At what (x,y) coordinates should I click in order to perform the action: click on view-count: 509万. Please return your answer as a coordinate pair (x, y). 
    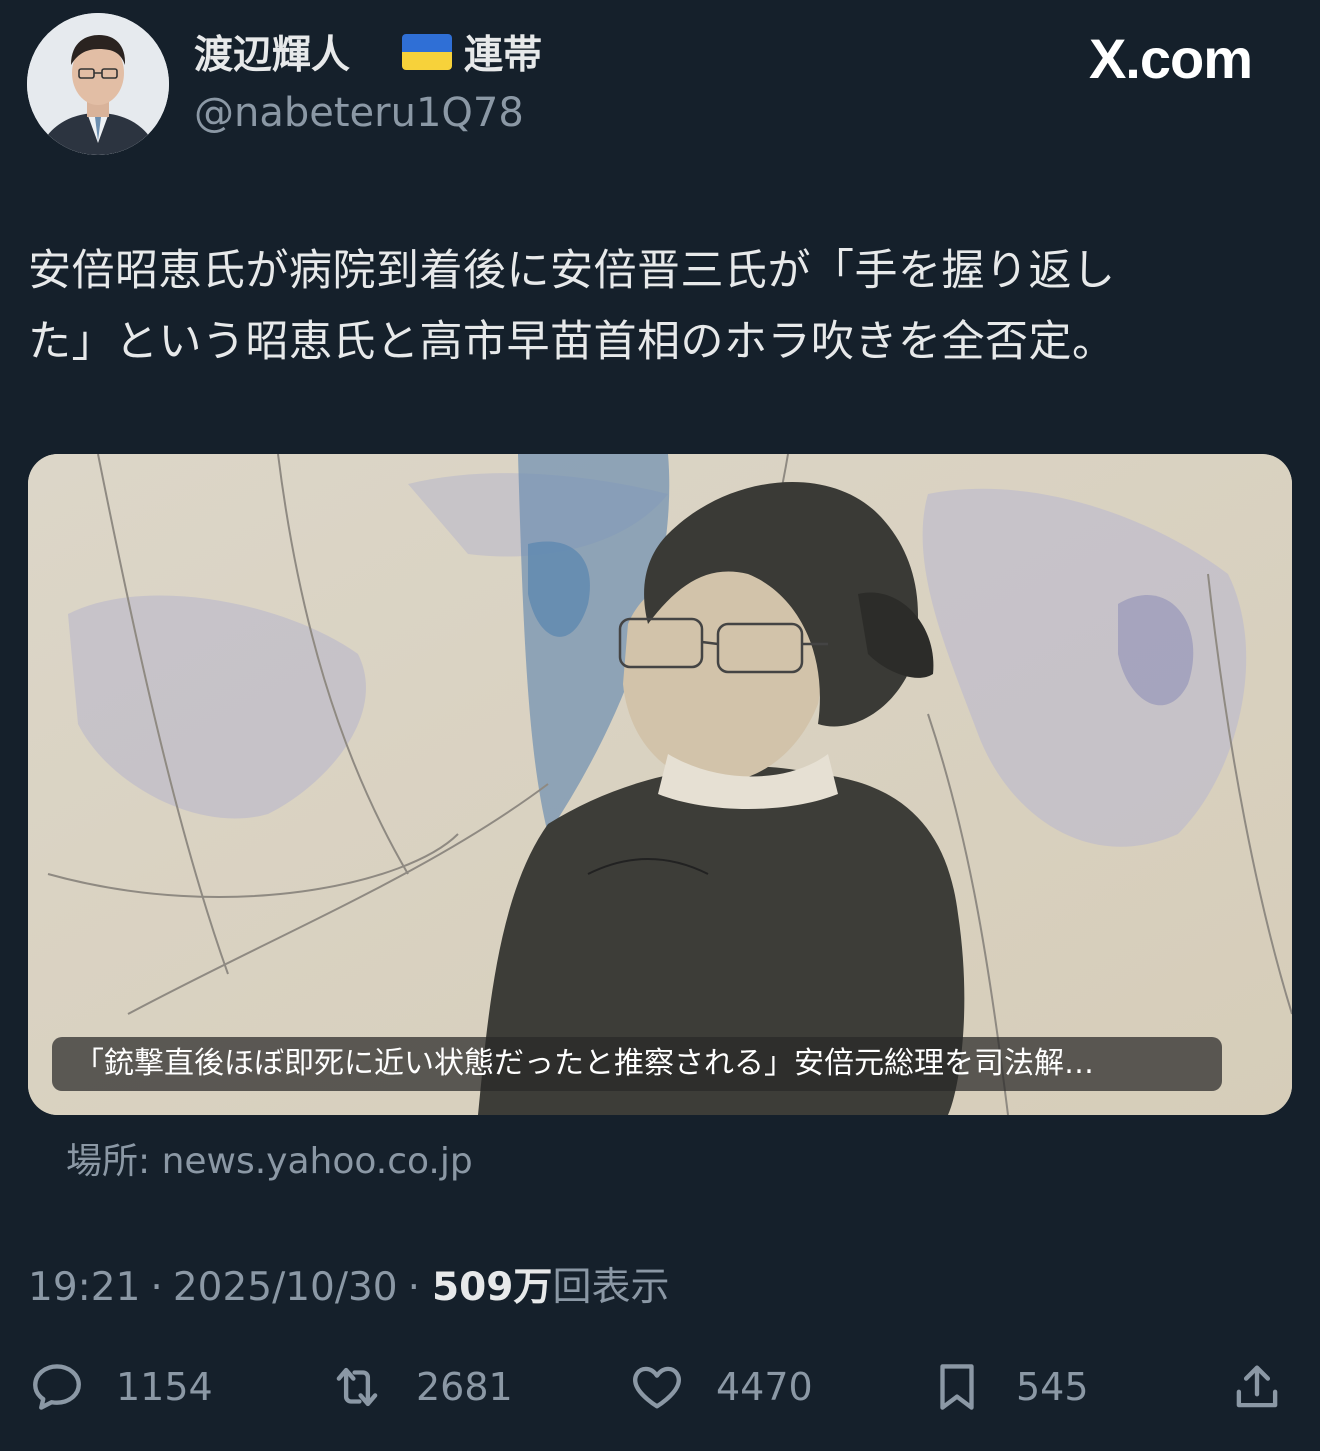
    Looking at the image, I should click on (492, 1287).